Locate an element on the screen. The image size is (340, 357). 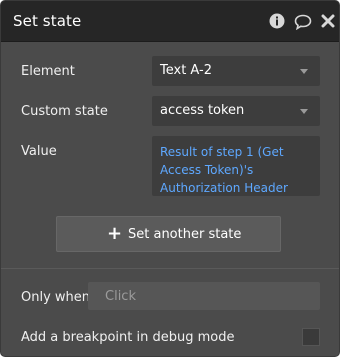
custom-state-dropdown: access token is located at coordinates (236, 111).